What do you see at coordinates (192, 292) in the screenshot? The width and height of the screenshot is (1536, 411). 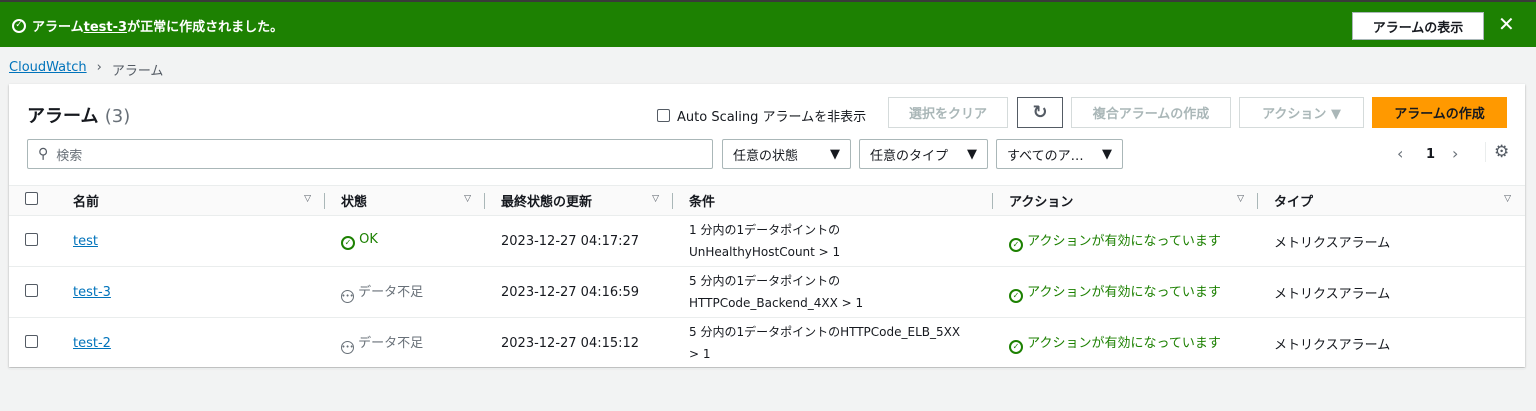 I see `name-cell: test-3` at bounding box center [192, 292].